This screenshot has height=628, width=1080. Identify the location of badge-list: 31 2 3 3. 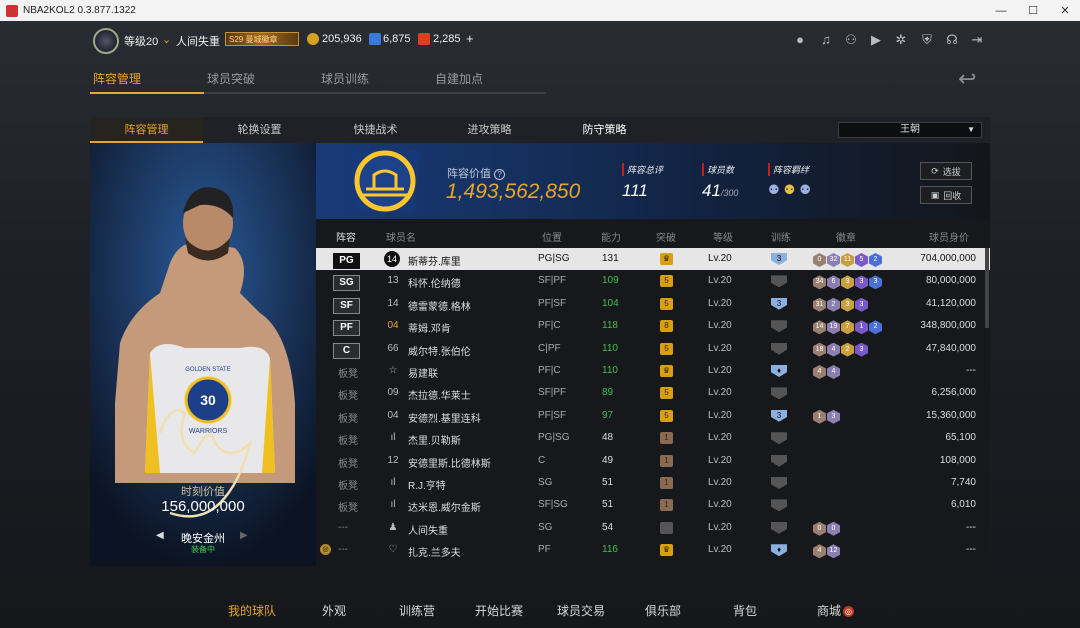
(840, 304).